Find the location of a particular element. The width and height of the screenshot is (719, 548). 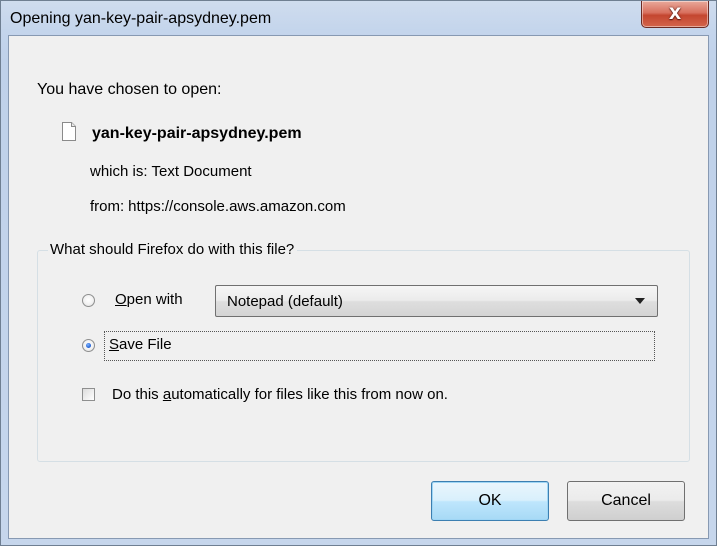

application-select-value: Notepad (default) is located at coordinates (285, 301).